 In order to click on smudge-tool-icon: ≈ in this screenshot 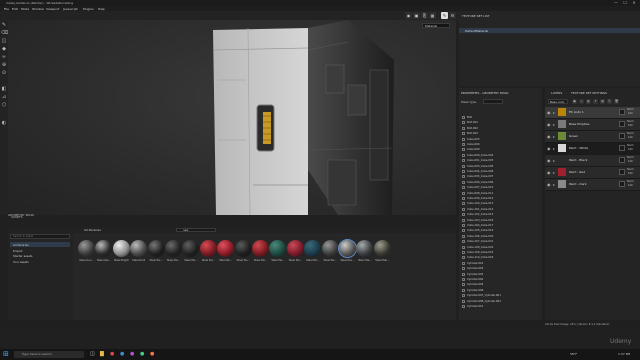, I will do `click(4, 57)`.